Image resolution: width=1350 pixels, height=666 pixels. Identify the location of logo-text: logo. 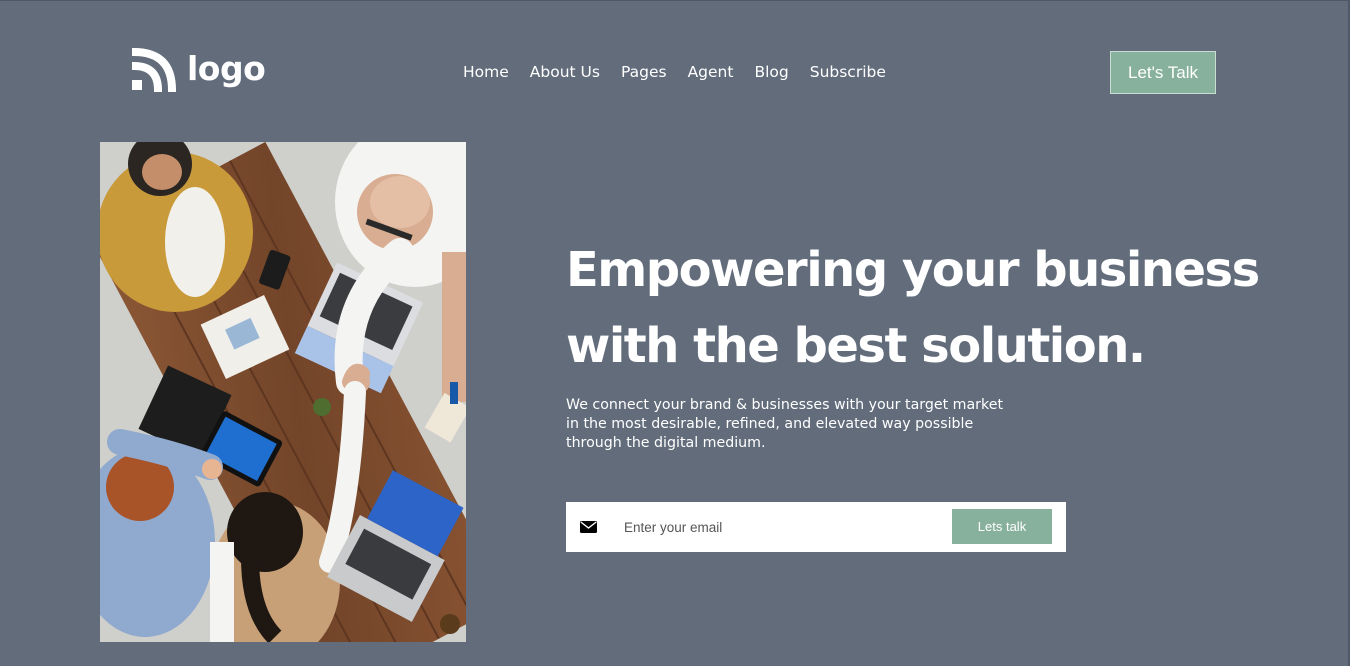
(226, 68).